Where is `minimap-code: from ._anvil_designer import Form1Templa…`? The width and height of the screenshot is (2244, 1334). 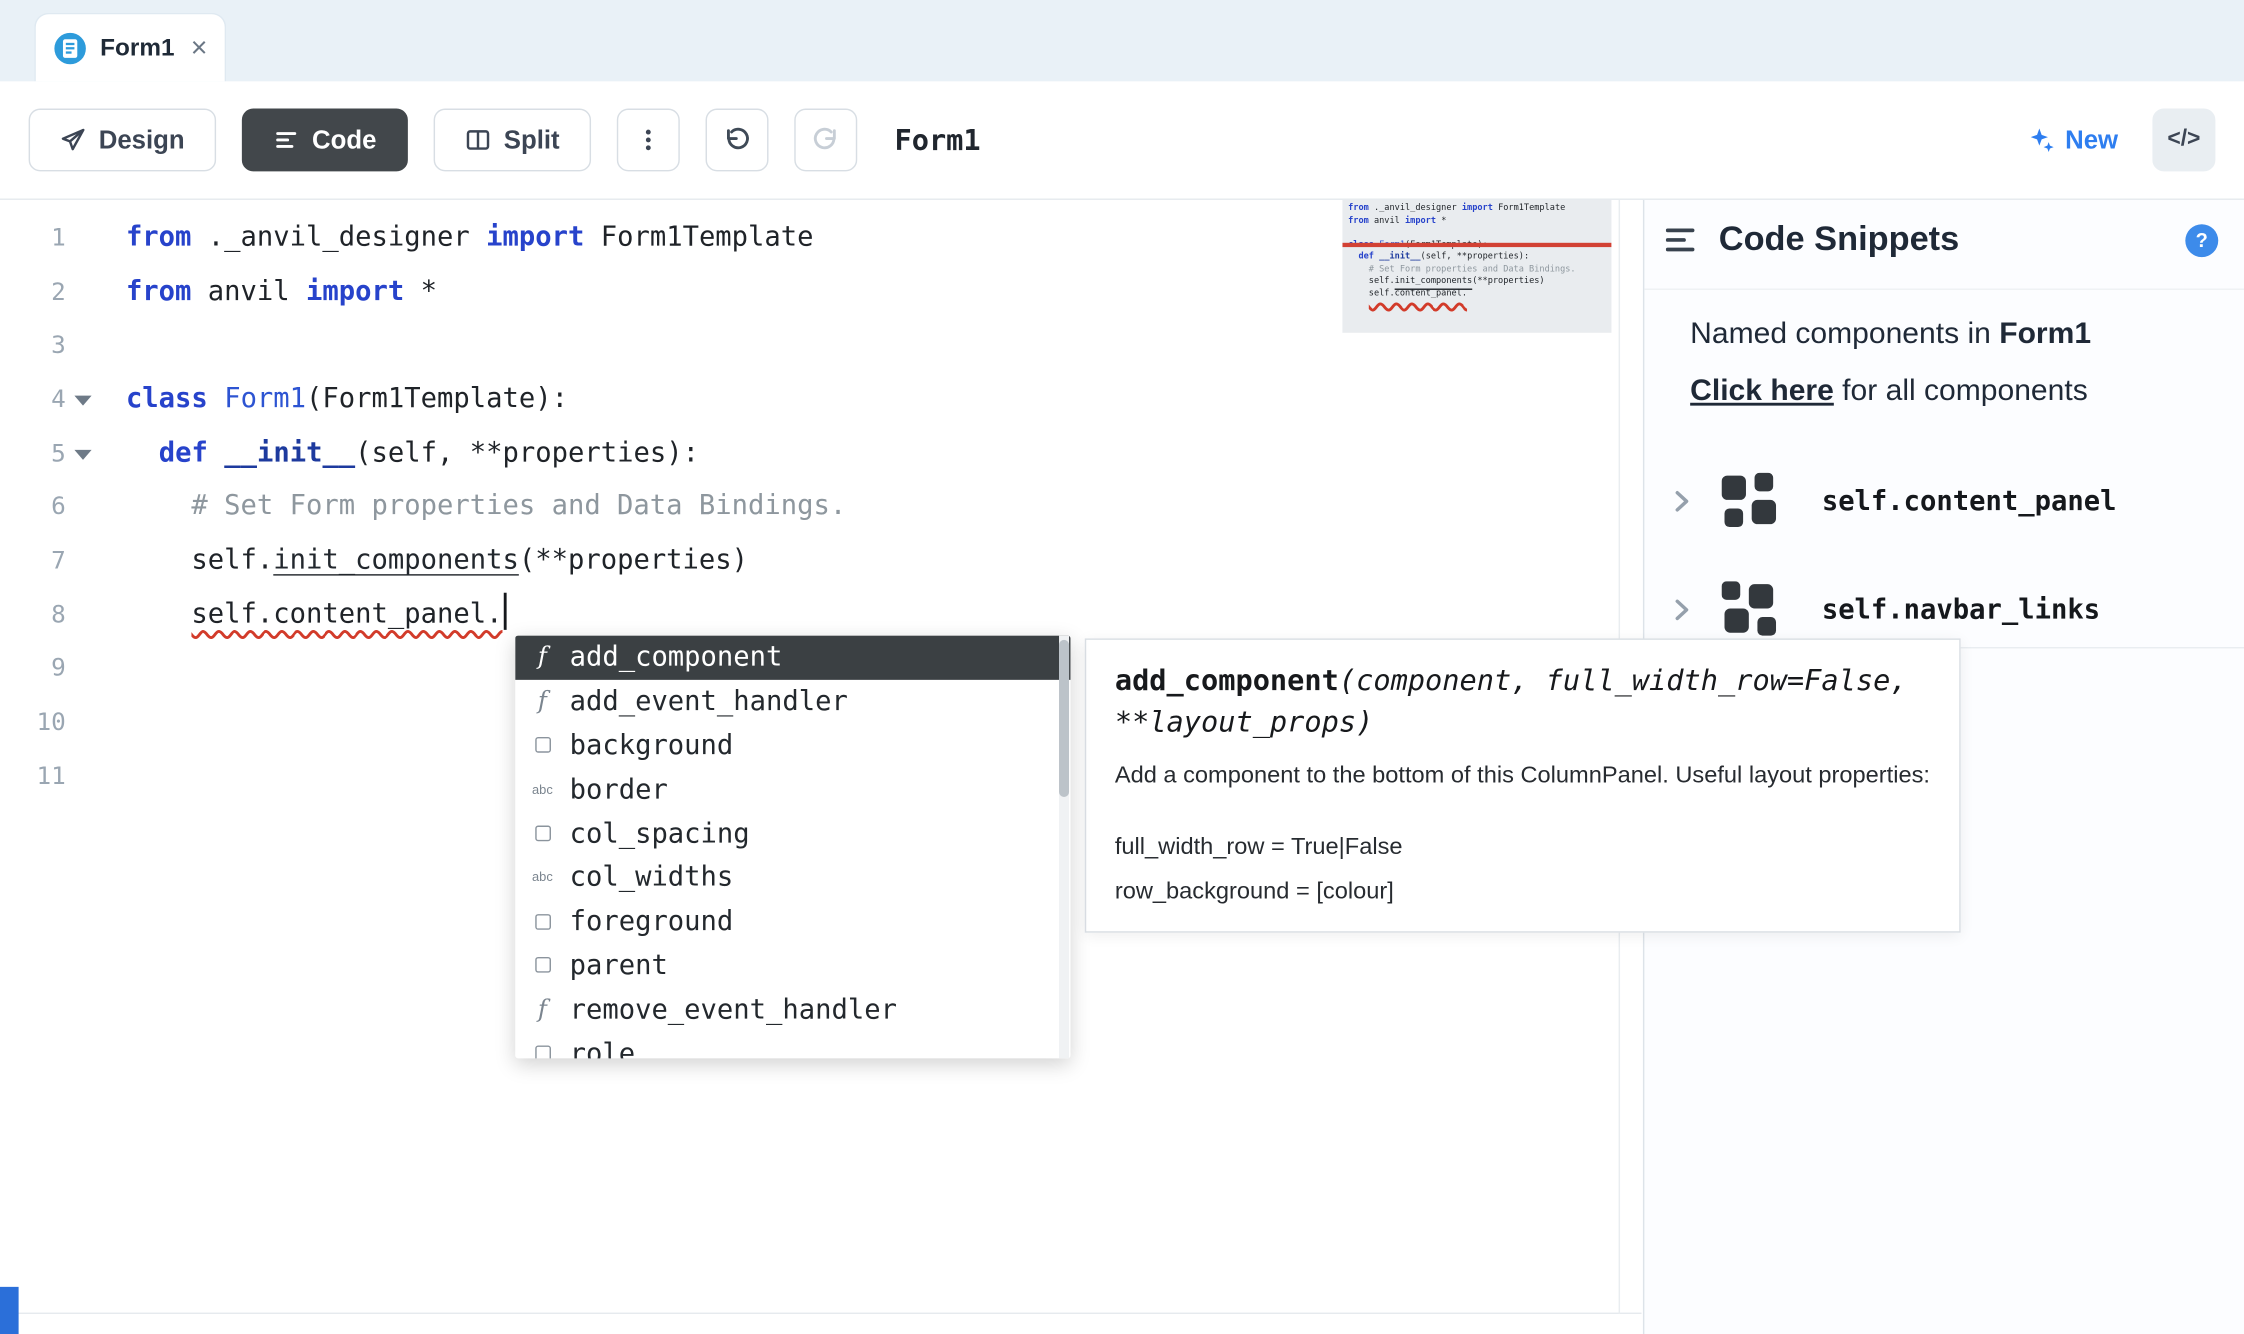 minimap-code: from ._anvil_designer import Form1Templa… is located at coordinates (1462, 250).